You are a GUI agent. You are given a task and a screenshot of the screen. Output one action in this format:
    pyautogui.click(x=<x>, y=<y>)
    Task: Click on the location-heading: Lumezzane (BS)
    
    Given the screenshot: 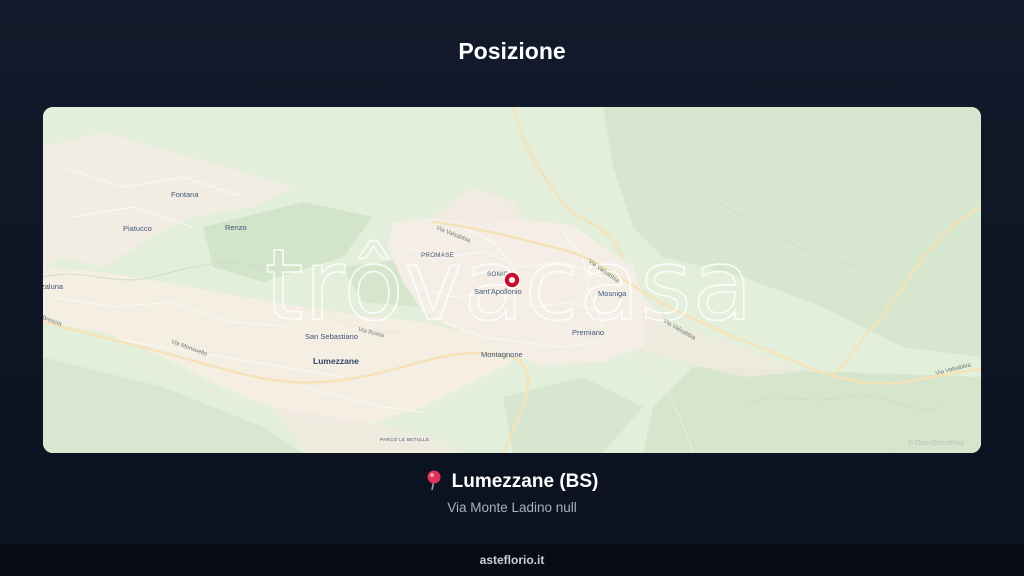 What is the action you would take?
    pyautogui.click(x=512, y=483)
    